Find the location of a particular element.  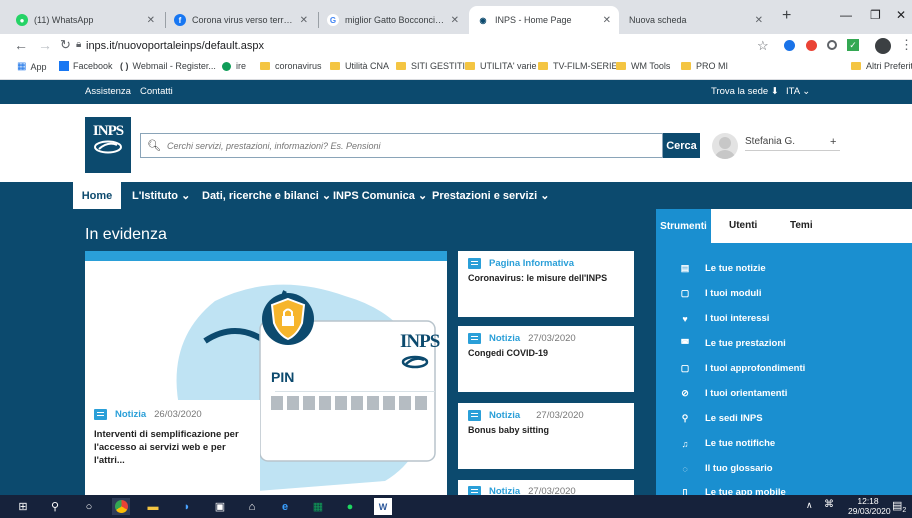

tab-corona-virus: f Corona virus verso terremoto... ✕ is located at coordinates (241, 20).